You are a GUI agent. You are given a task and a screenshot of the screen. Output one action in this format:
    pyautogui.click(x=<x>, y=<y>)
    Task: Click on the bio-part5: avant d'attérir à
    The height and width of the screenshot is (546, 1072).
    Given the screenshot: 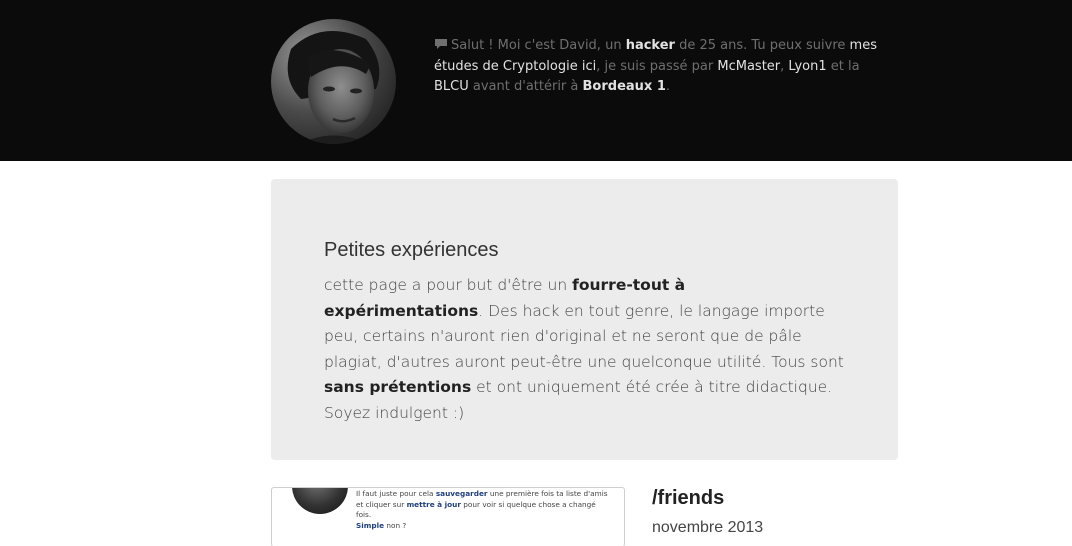 What is the action you would take?
    pyautogui.click(x=525, y=86)
    